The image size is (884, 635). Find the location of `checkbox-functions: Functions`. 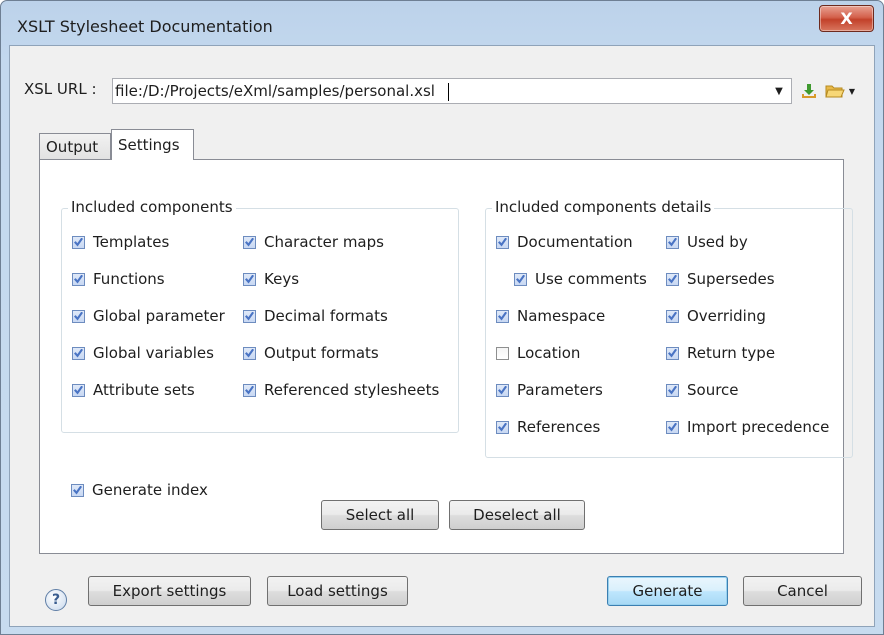

checkbox-functions: Functions is located at coordinates (118, 279).